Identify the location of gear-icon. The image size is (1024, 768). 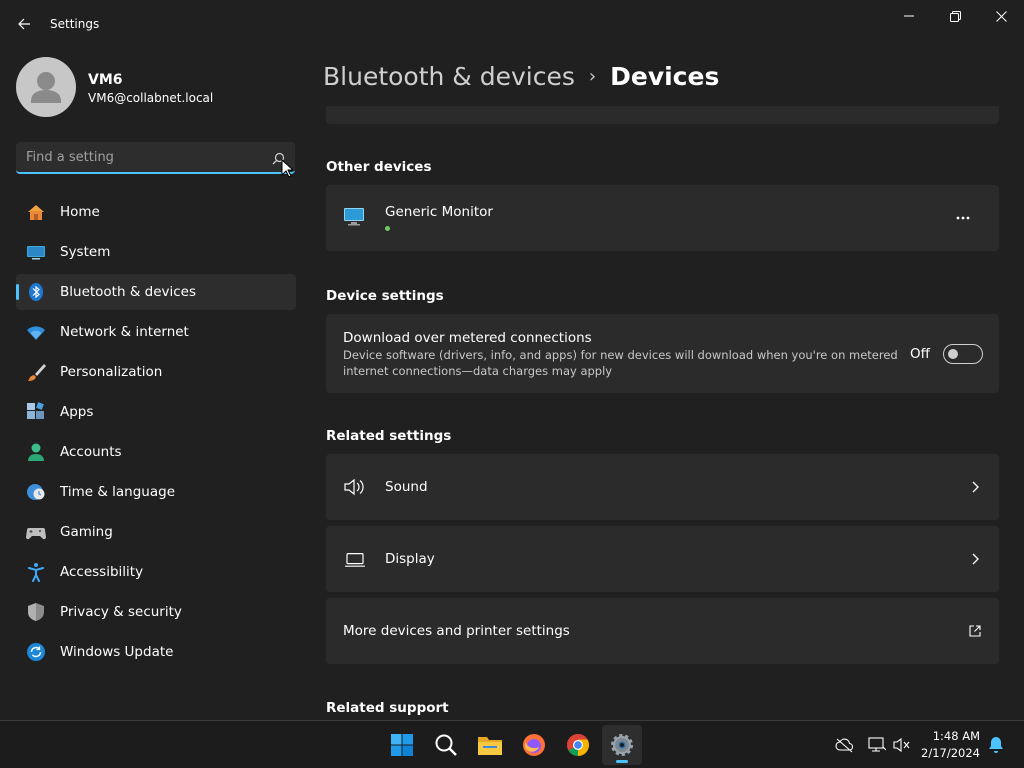
(622, 745).